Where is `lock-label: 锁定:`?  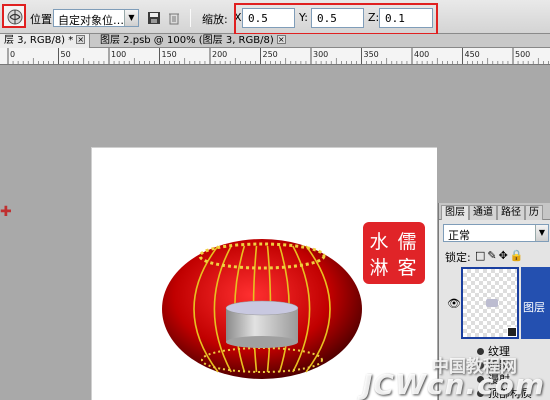
lock-label: 锁定: is located at coordinates (458, 257).